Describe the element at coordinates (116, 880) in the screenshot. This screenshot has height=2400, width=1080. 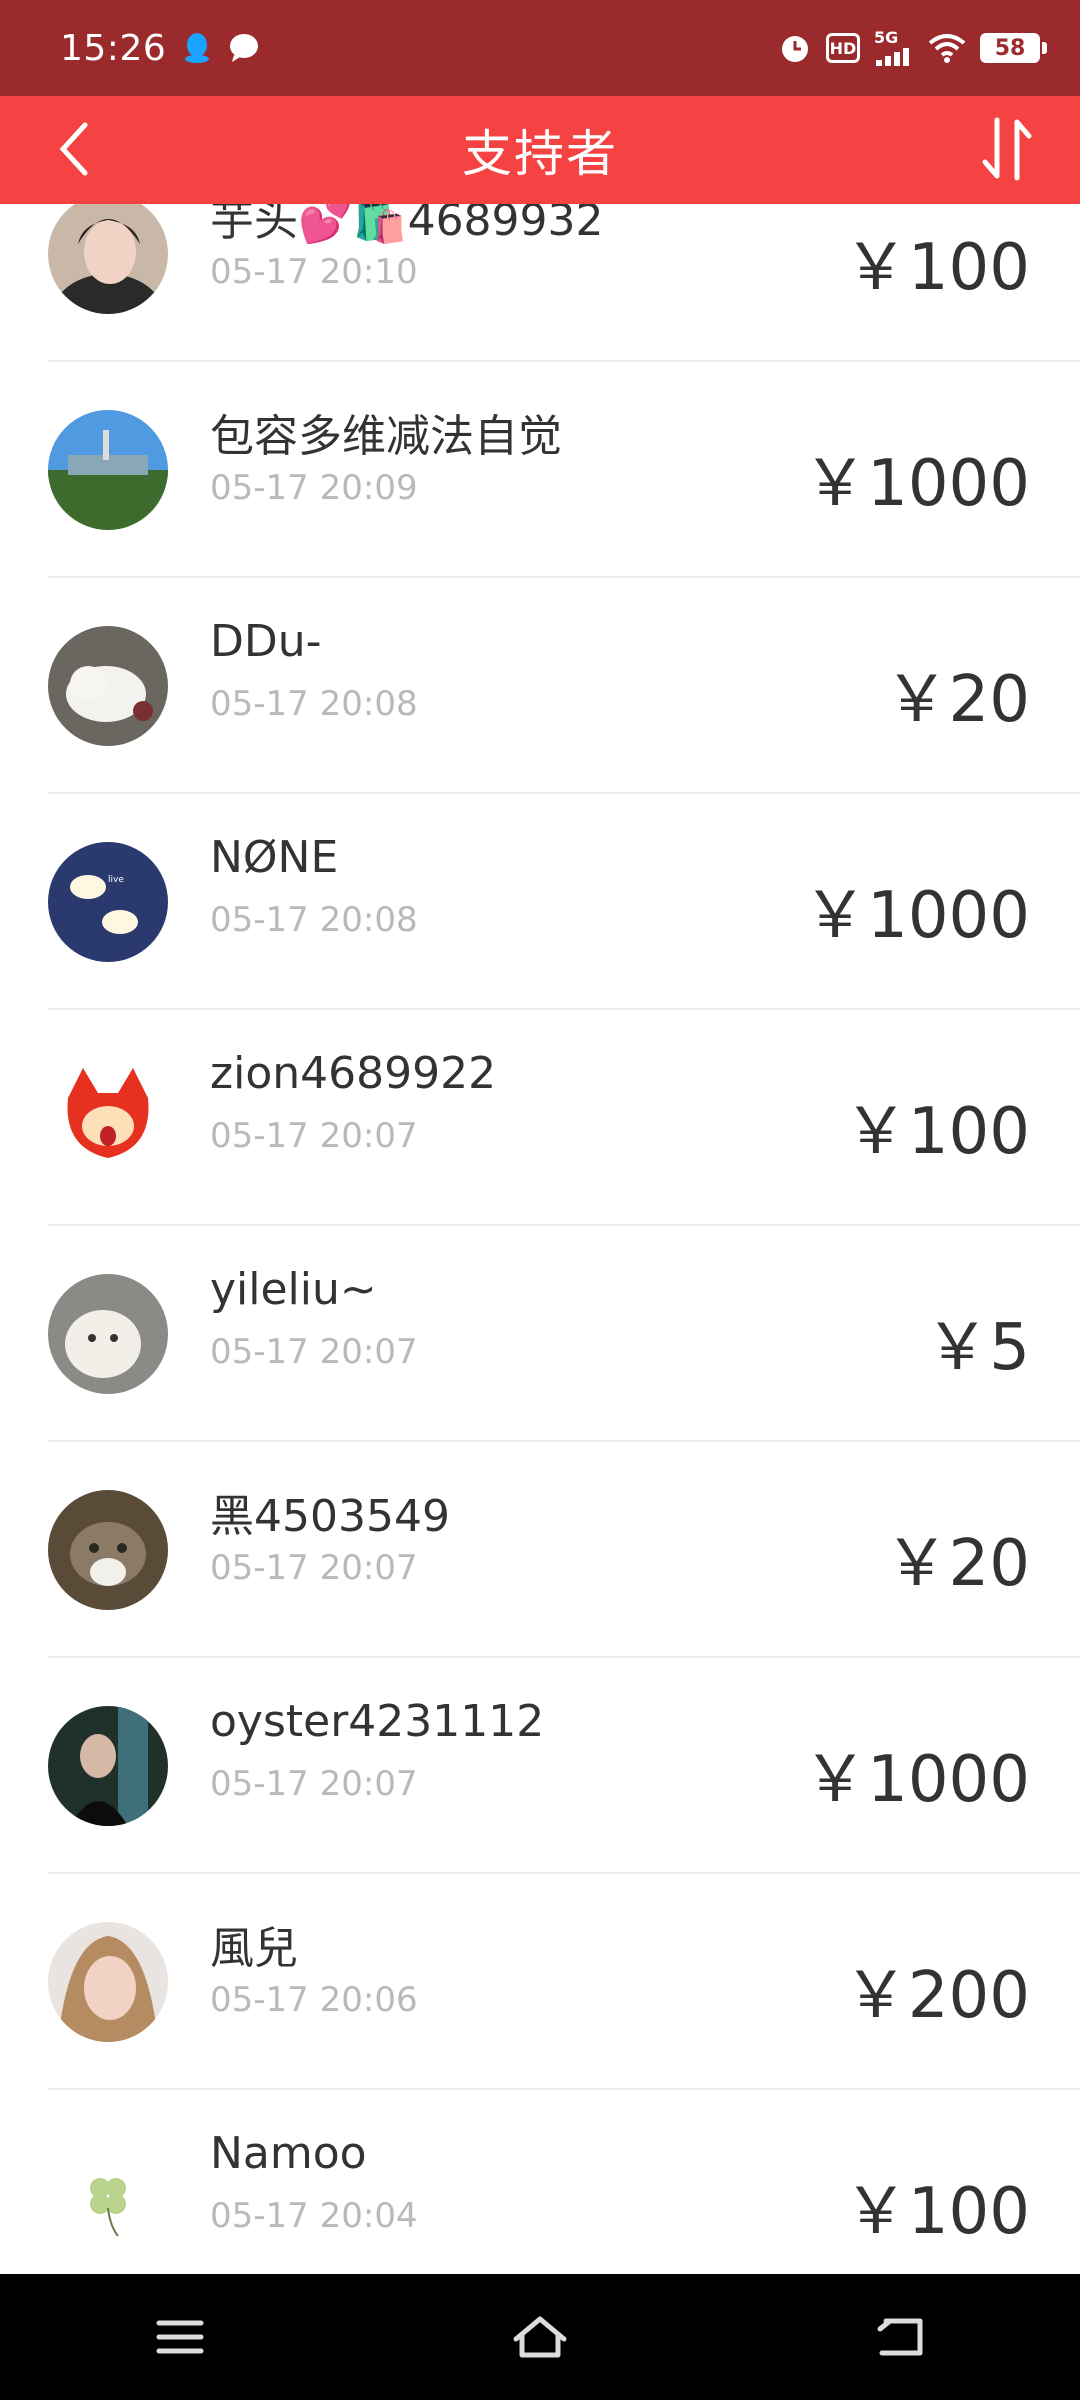
I see `svg-text: live` at that location.